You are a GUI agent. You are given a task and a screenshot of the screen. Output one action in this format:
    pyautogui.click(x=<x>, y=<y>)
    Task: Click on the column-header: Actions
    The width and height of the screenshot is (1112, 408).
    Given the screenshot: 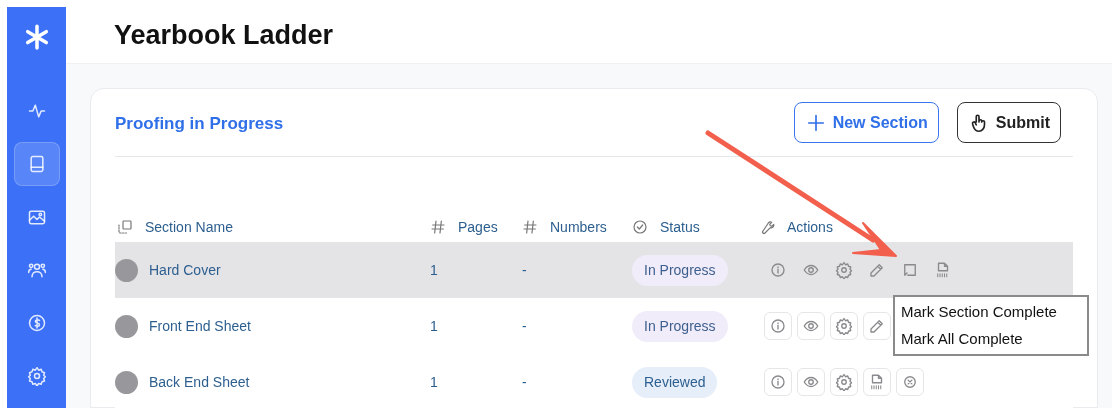 What is the action you would take?
    pyautogui.click(x=810, y=227)
    